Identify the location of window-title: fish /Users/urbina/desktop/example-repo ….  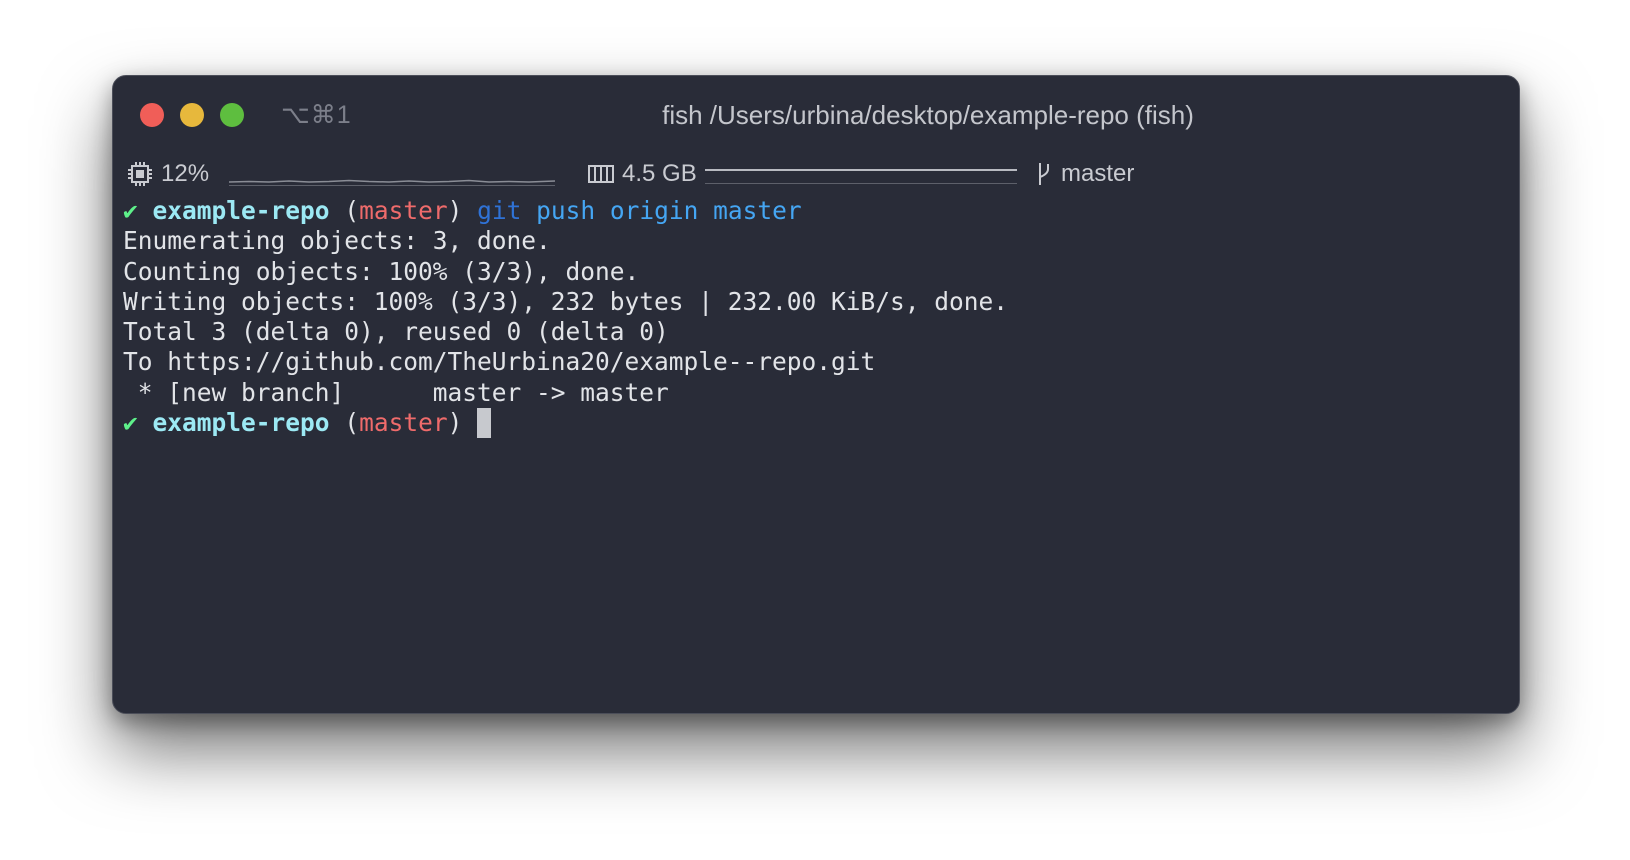
(928, 115).